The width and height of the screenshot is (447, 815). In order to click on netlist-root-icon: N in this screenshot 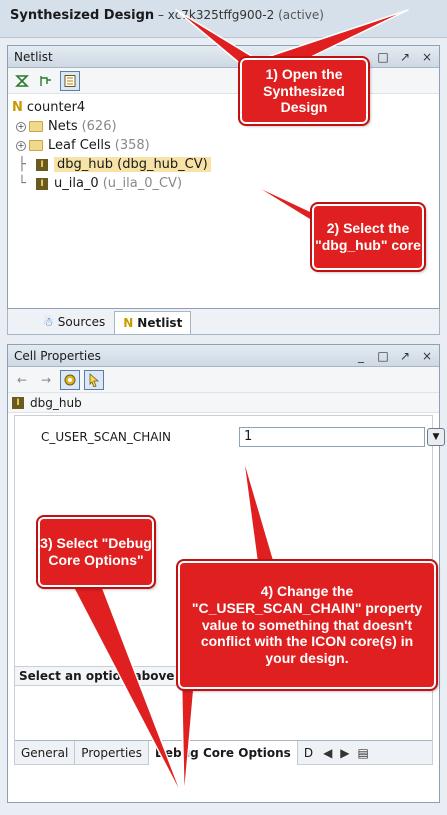, I will do `click(17, 107)`.